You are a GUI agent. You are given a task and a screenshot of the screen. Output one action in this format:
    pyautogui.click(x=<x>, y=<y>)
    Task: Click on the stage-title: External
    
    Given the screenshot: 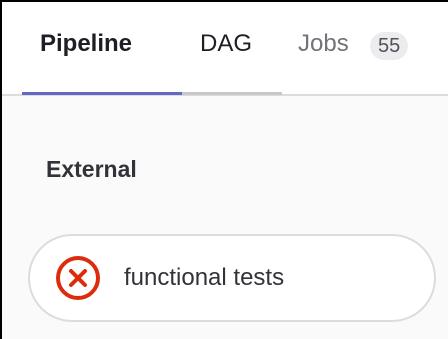 What is the action you would take?
    pyautogui.click(x=91, y=169)
    